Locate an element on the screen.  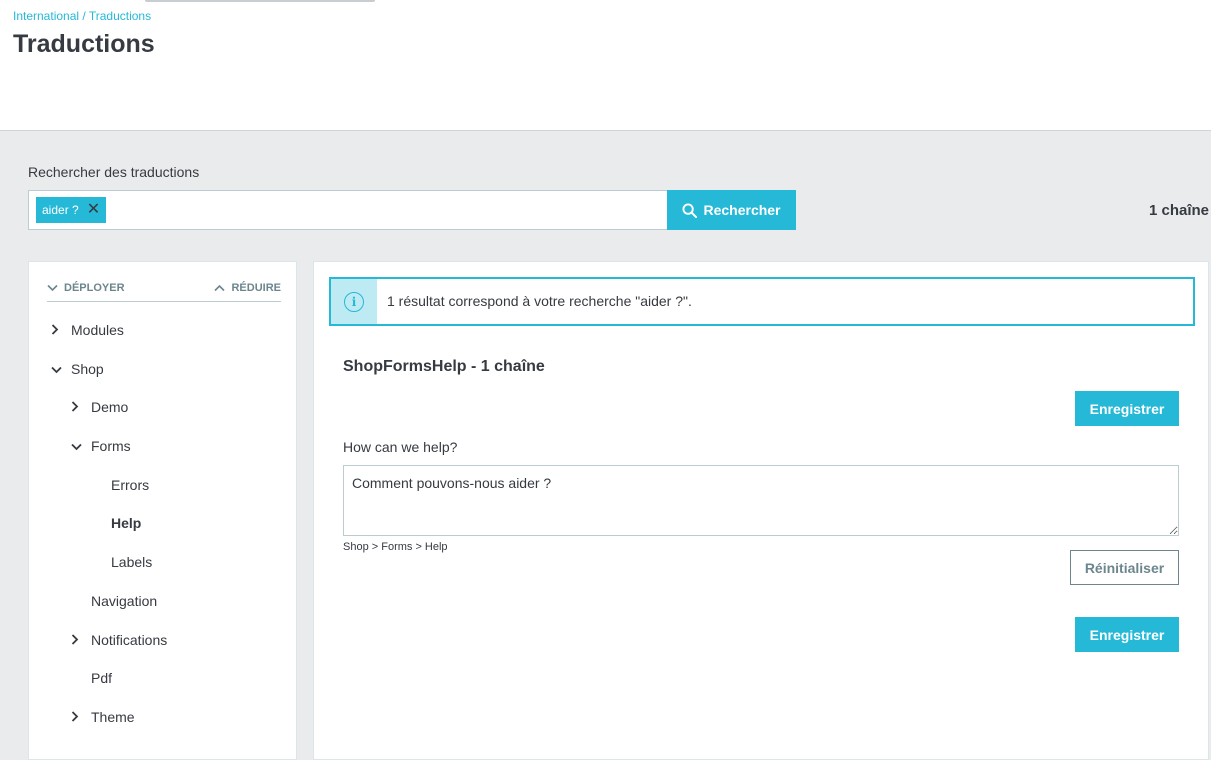
breadcrumb-international: International is located at coordinates (46, 16).